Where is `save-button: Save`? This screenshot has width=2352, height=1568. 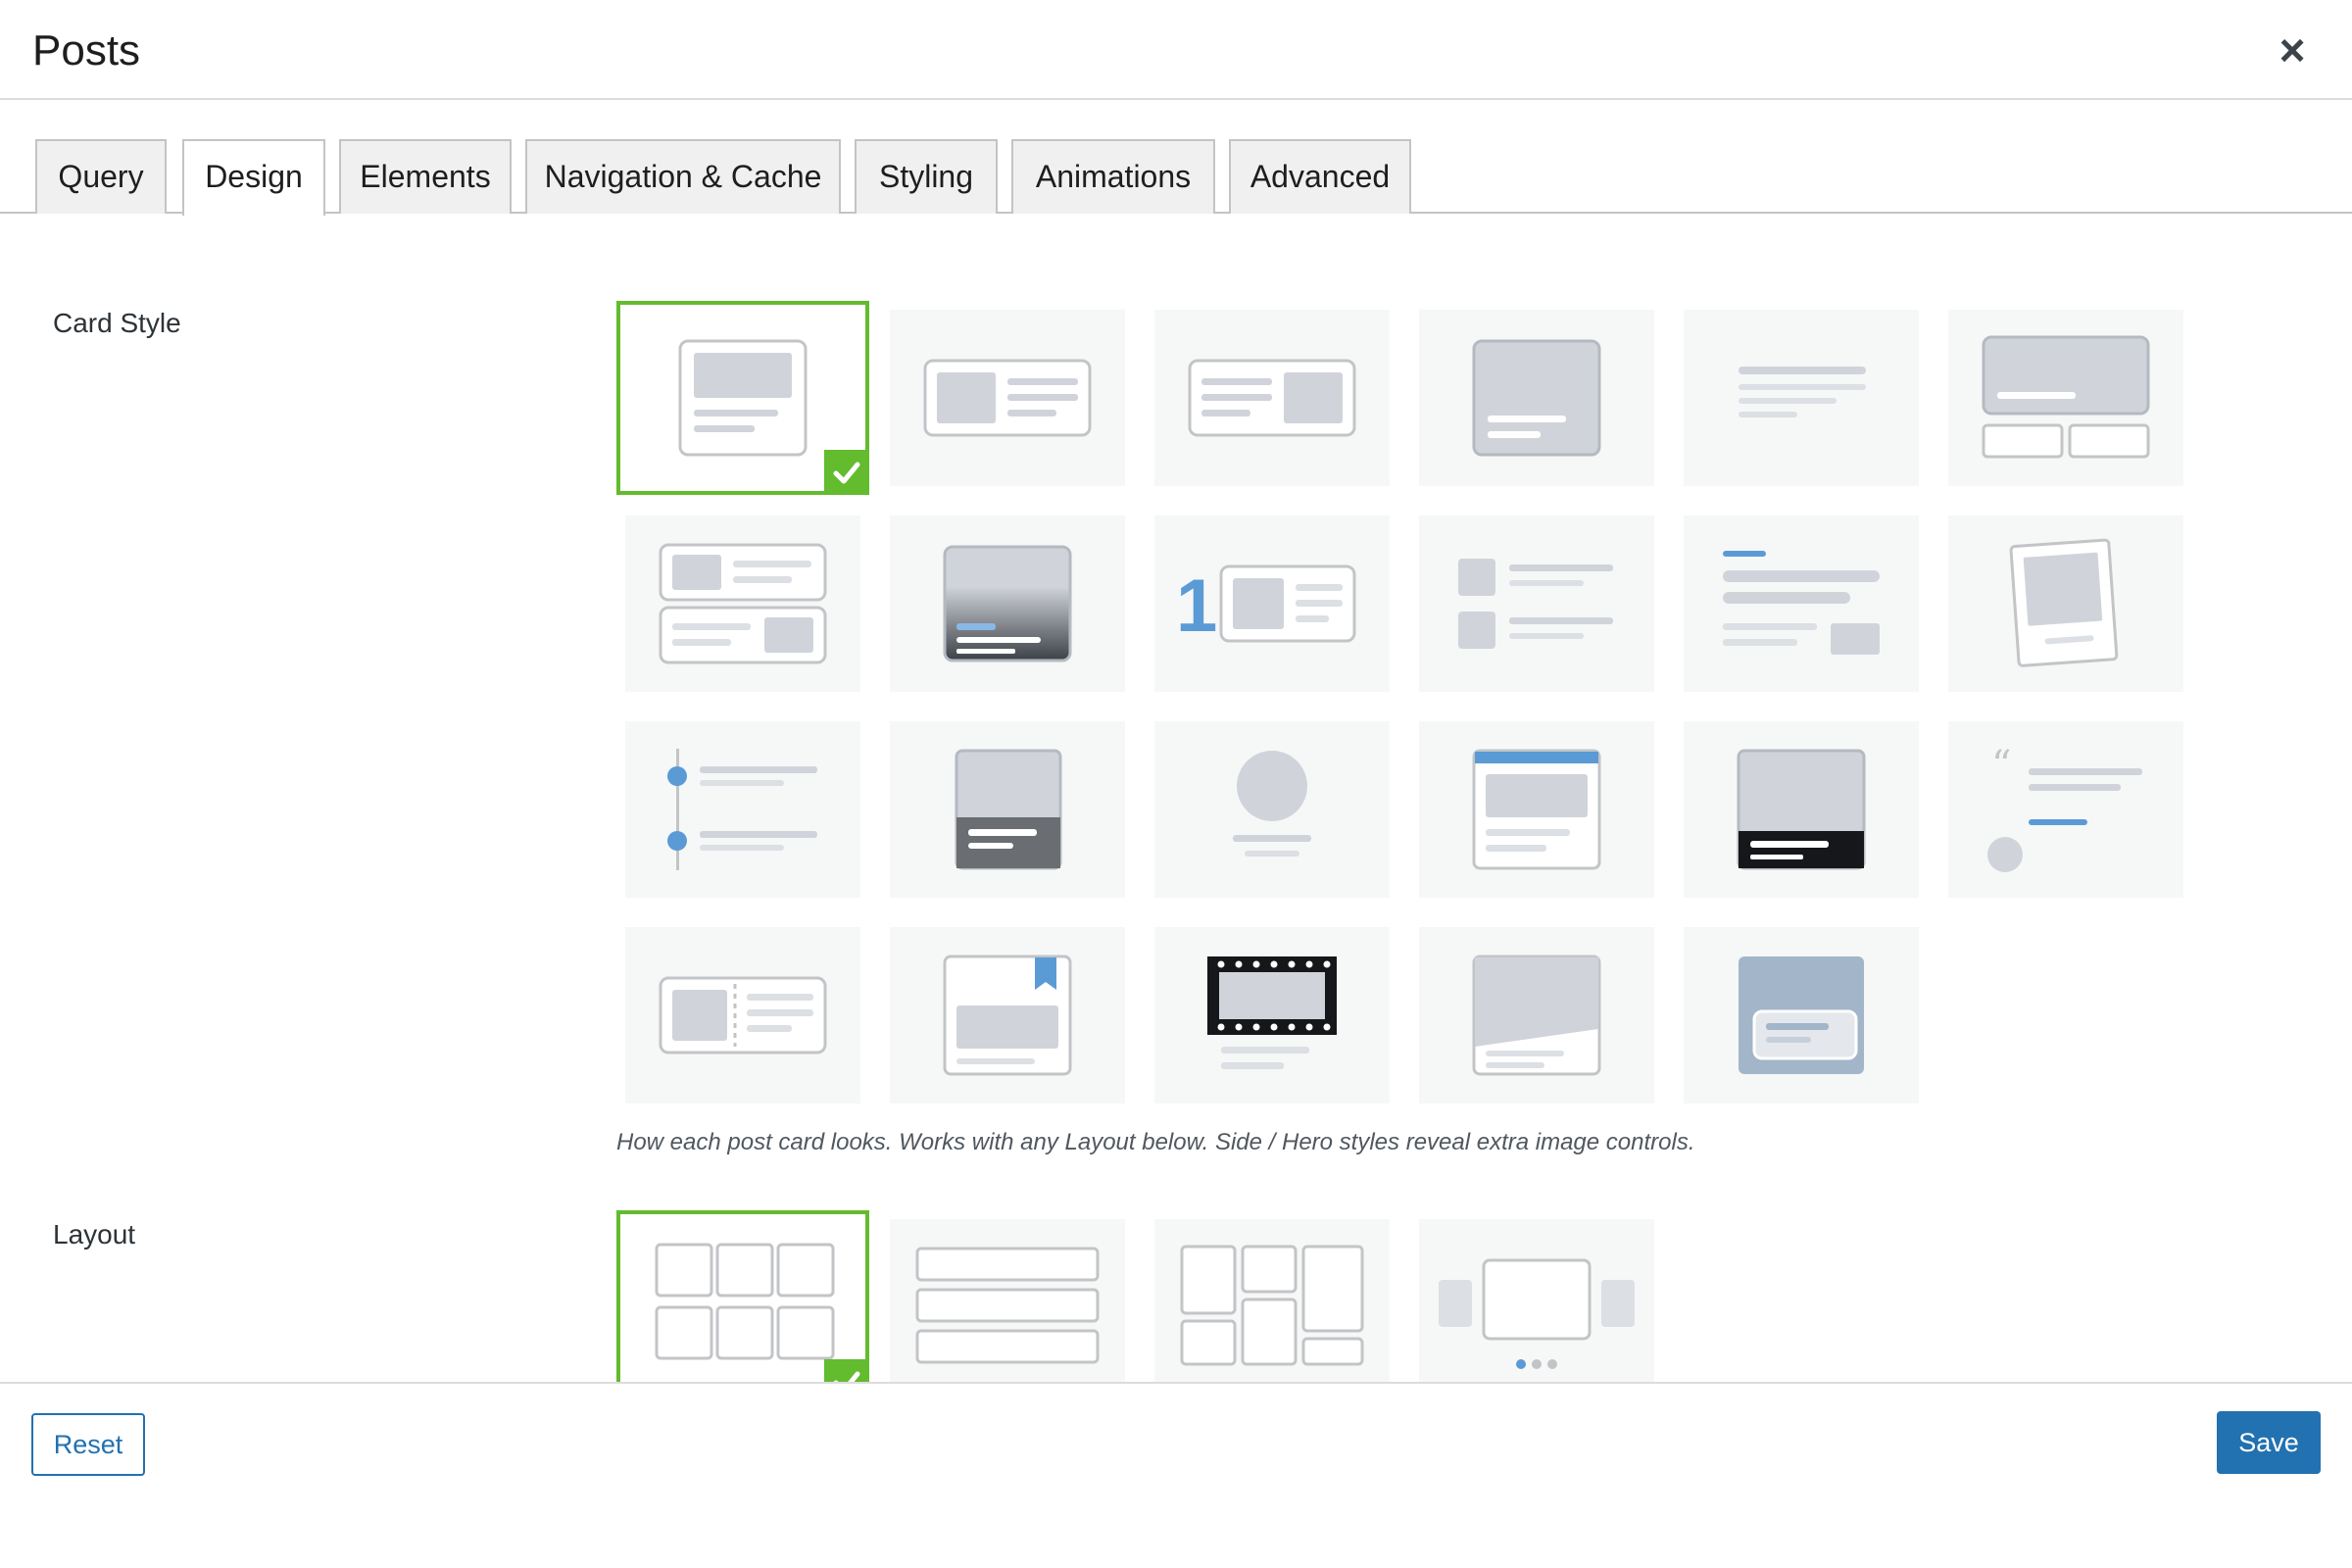
save-button: Save is located at coordinates (2269, 1442).